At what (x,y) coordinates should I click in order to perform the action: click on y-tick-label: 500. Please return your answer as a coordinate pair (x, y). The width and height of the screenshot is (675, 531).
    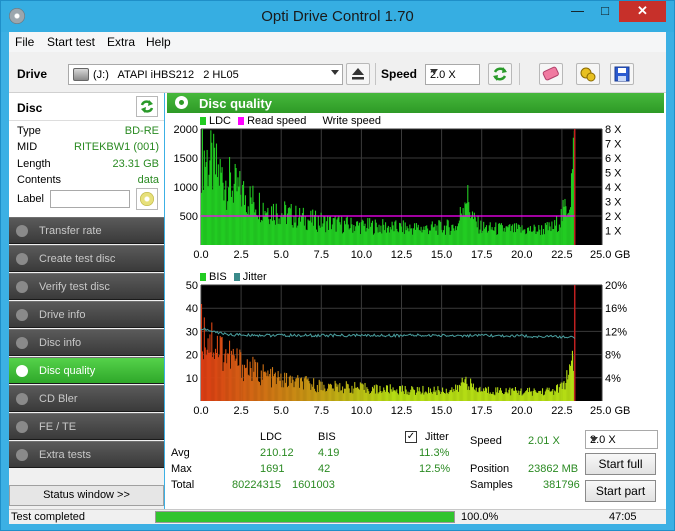
    Looking at the image, I should click on (189, 217).